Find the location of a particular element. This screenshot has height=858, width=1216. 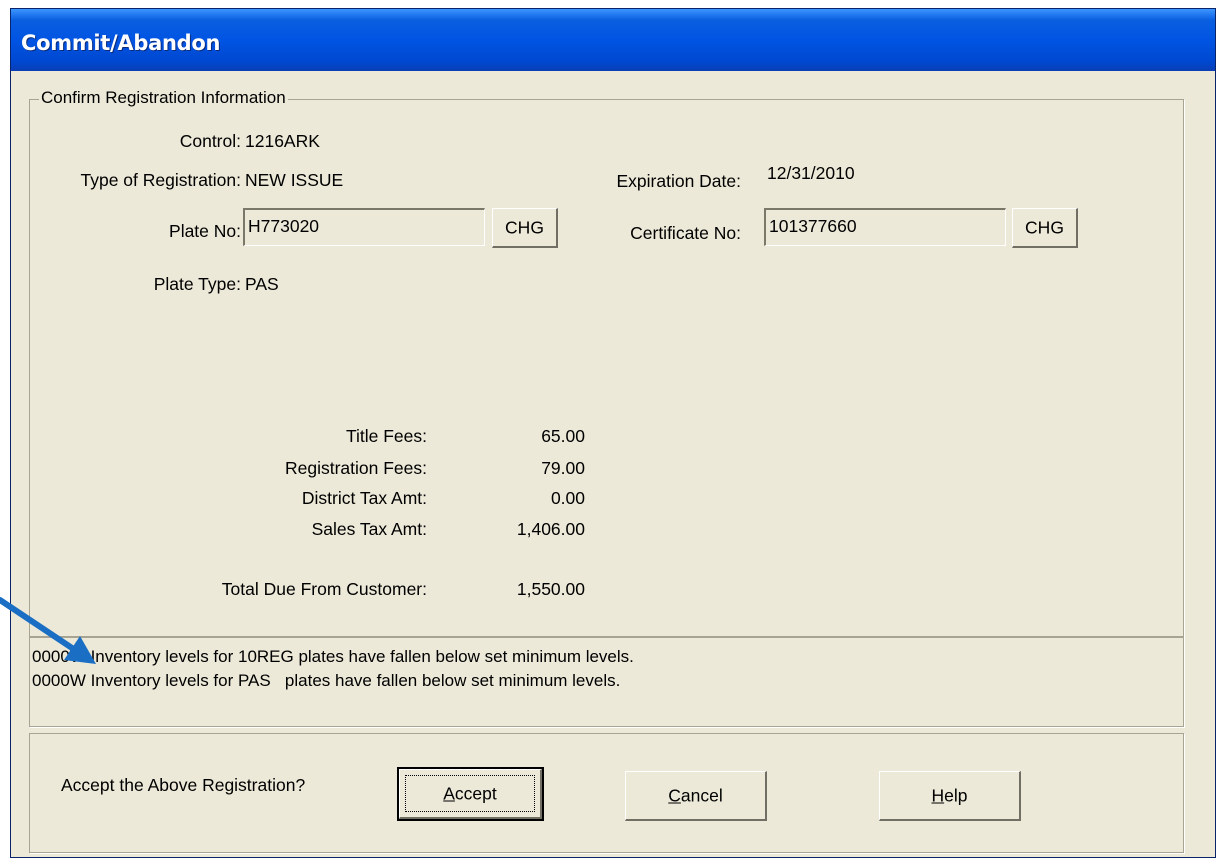

accept-label: Accept is located at coordinates (470, 793).